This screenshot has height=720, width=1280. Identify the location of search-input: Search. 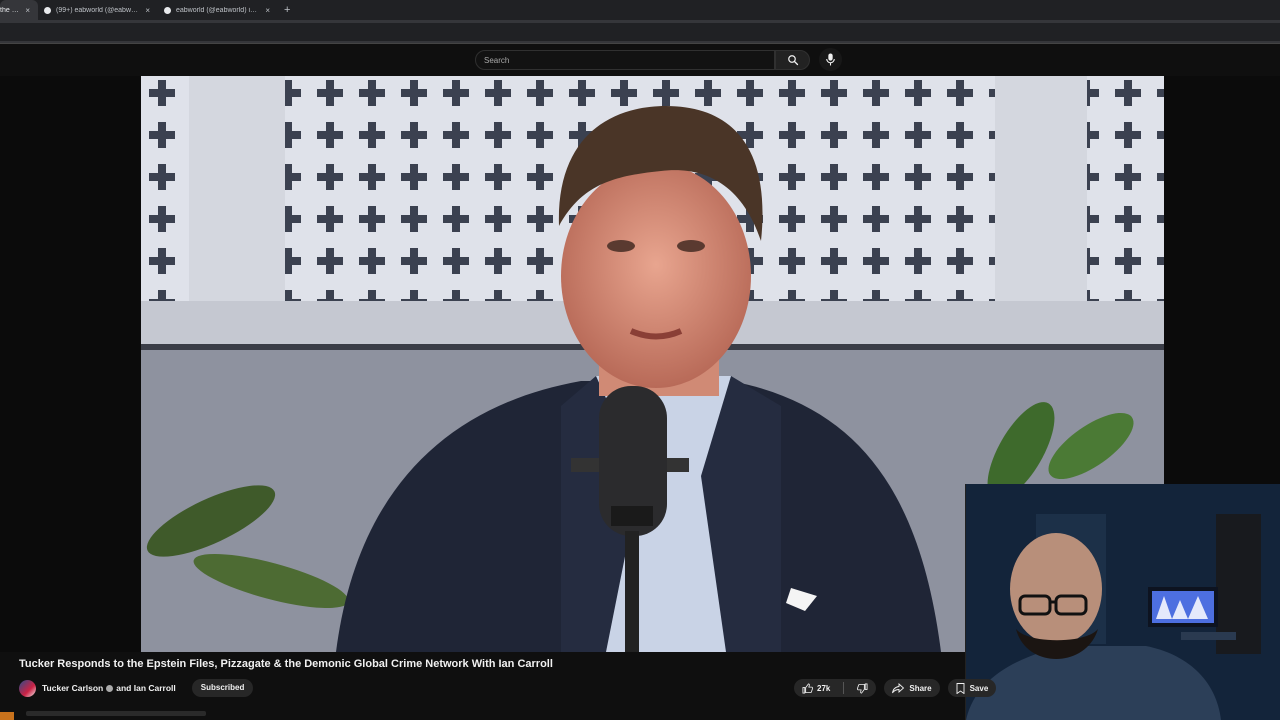
(625, 60).